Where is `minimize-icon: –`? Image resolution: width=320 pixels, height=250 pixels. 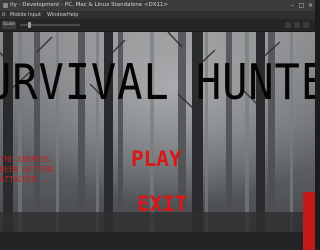
minimize-icon: – is located at coordinates (292, 5).